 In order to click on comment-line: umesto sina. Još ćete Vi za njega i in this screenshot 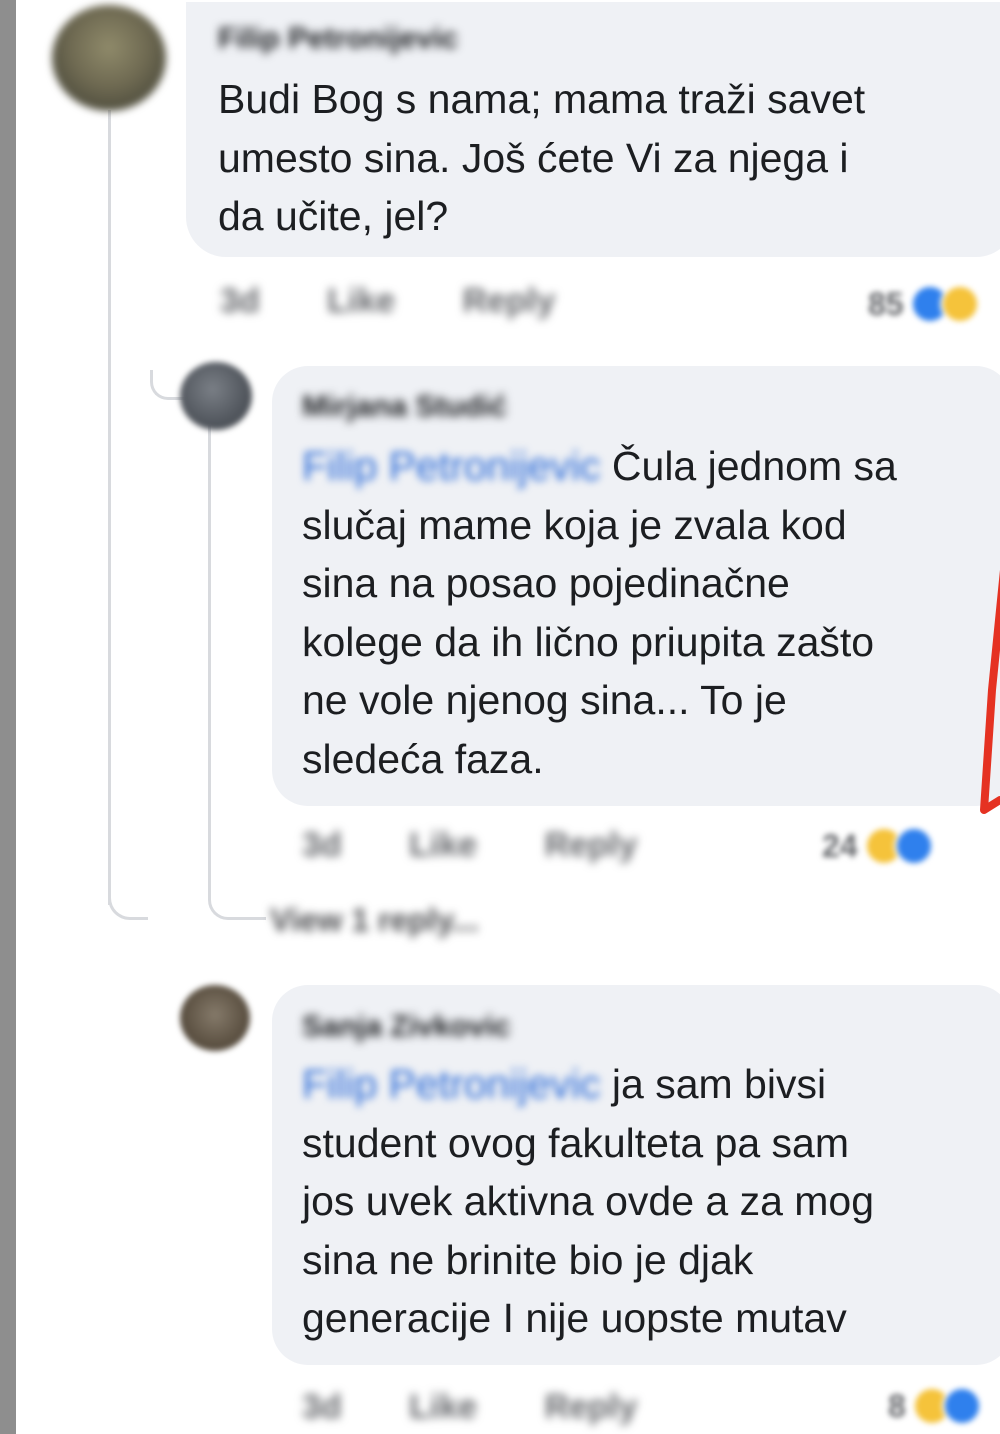, I will do `click(533, 157)`.